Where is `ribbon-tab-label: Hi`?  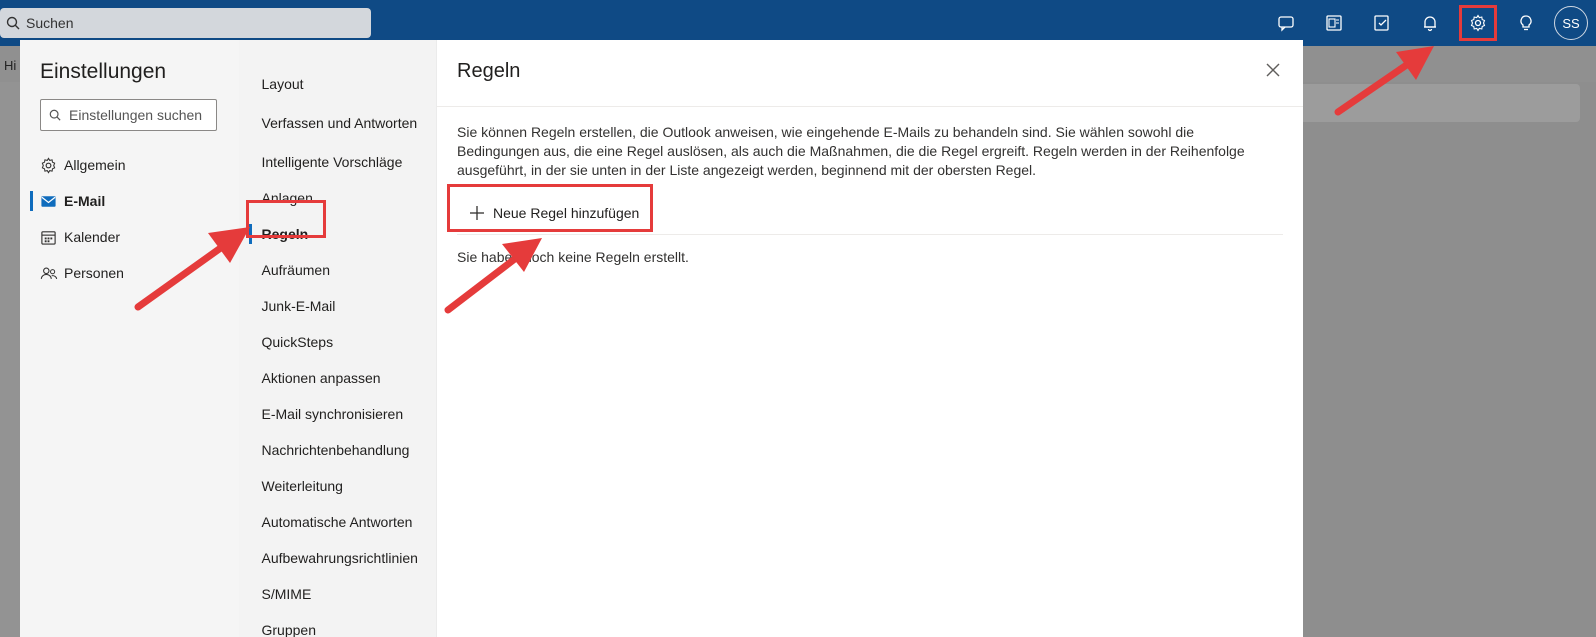
ribbon-tab-label: Hi is located at coordinates (10, 65).